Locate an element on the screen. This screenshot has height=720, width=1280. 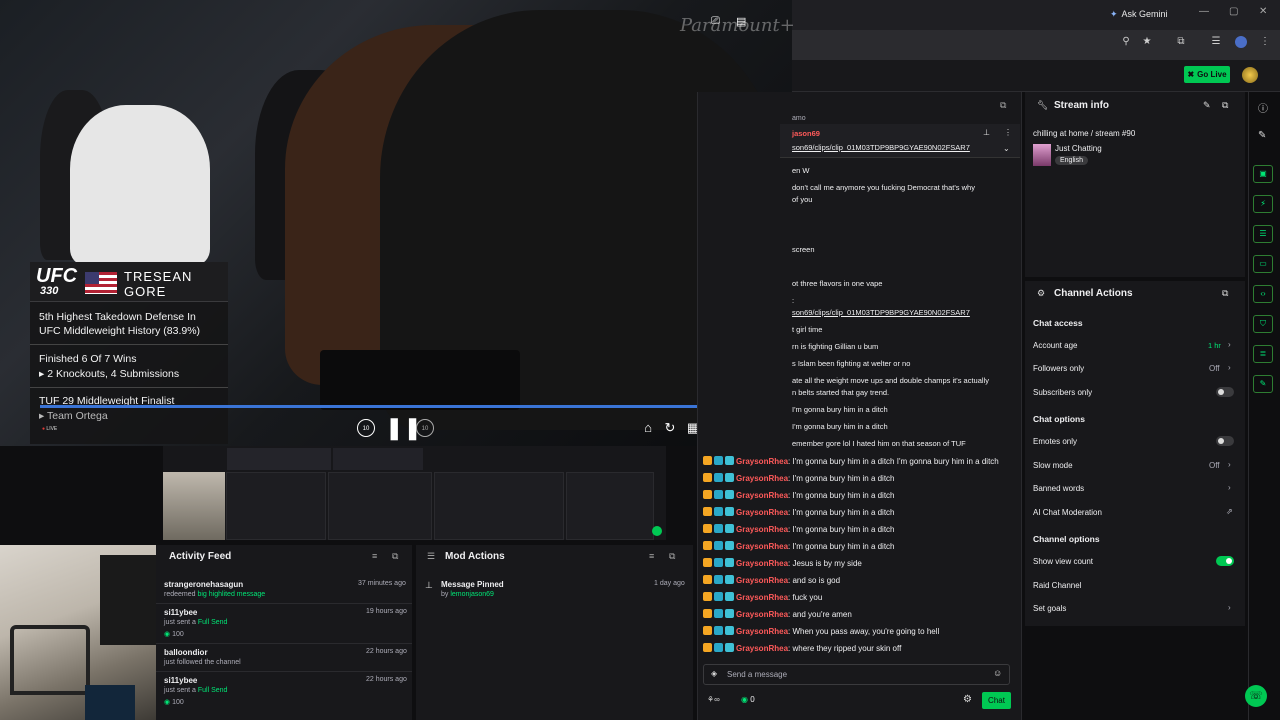
account-age-label: Account age is located at coordinates (1055, 345).